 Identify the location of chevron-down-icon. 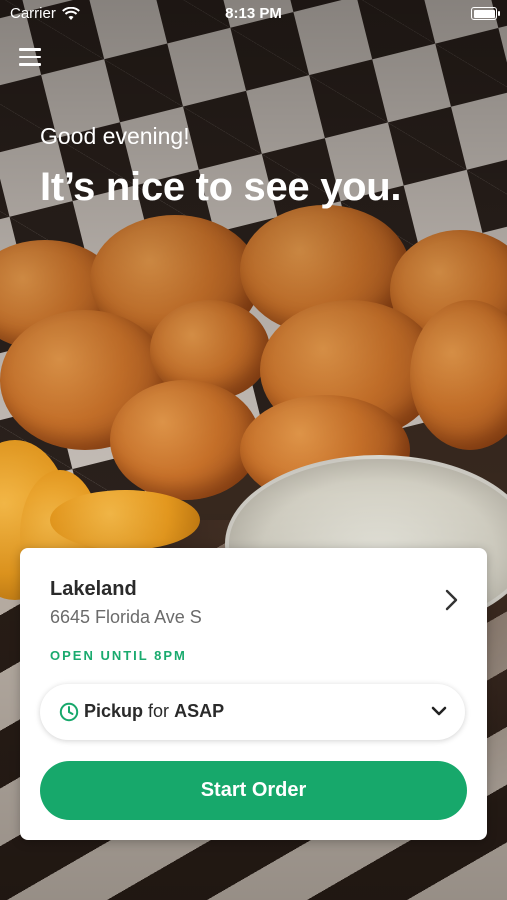
(439, 711).